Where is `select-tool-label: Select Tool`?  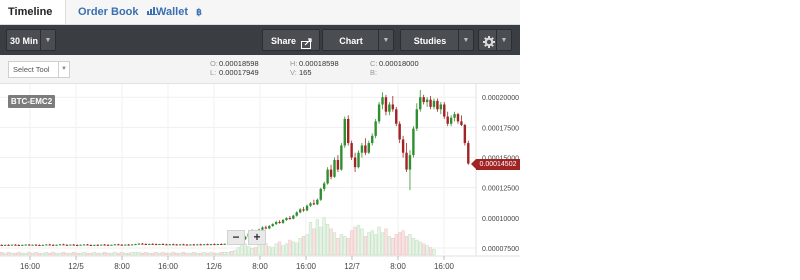 select-tool-label: Select Tool is located at coordinates (31, 69).